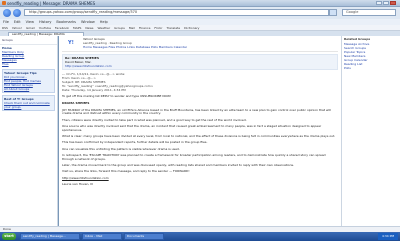 This screenshot has height=241, width=400. What do you see at coordinates (45, 28) in the screenshot?
I see `bookmark-item: YouTube` at bounding box center [45, 28].